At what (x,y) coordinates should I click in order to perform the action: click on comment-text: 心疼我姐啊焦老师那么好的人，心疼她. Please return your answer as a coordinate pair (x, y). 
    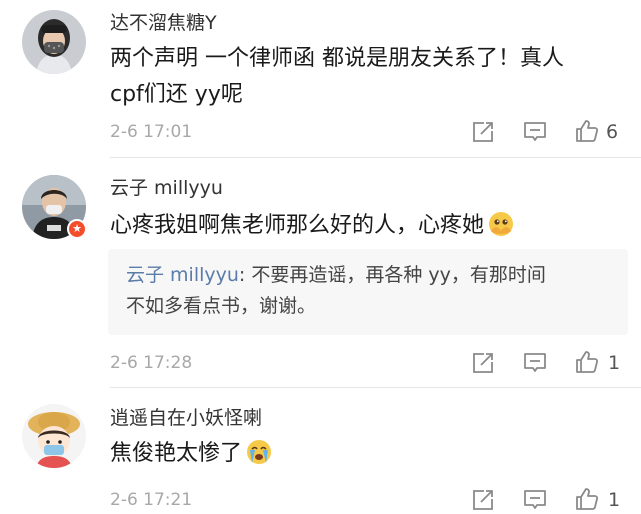
    Looking at the image, I should click on (360, 226).